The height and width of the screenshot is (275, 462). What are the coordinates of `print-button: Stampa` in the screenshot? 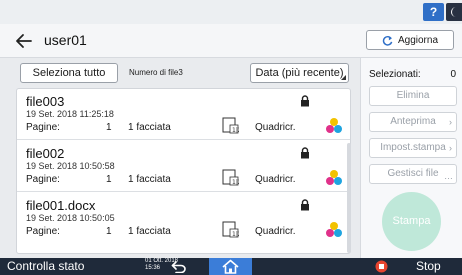 It's located at (411, 221).